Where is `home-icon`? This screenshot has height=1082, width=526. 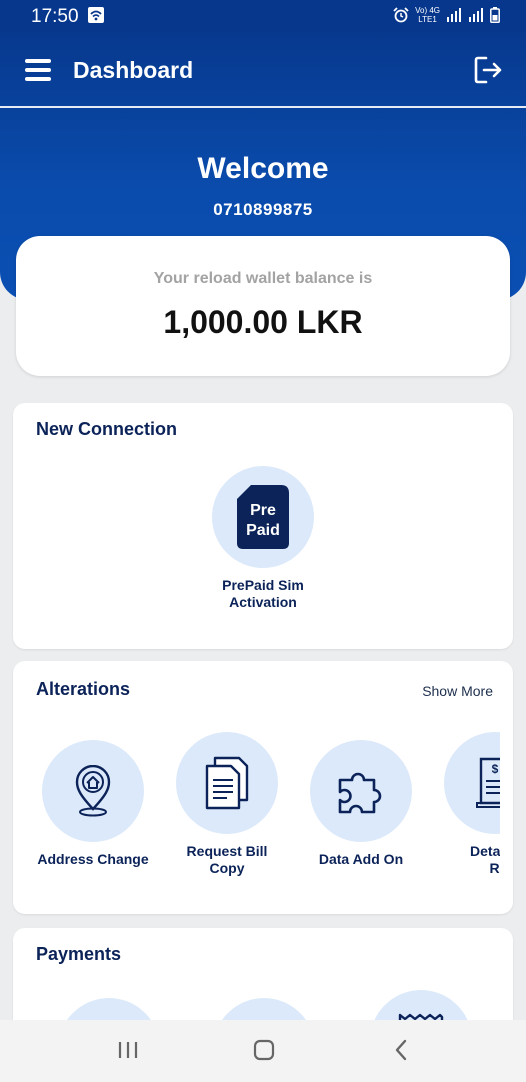
home-icon is located at coordinates (264, 1050).